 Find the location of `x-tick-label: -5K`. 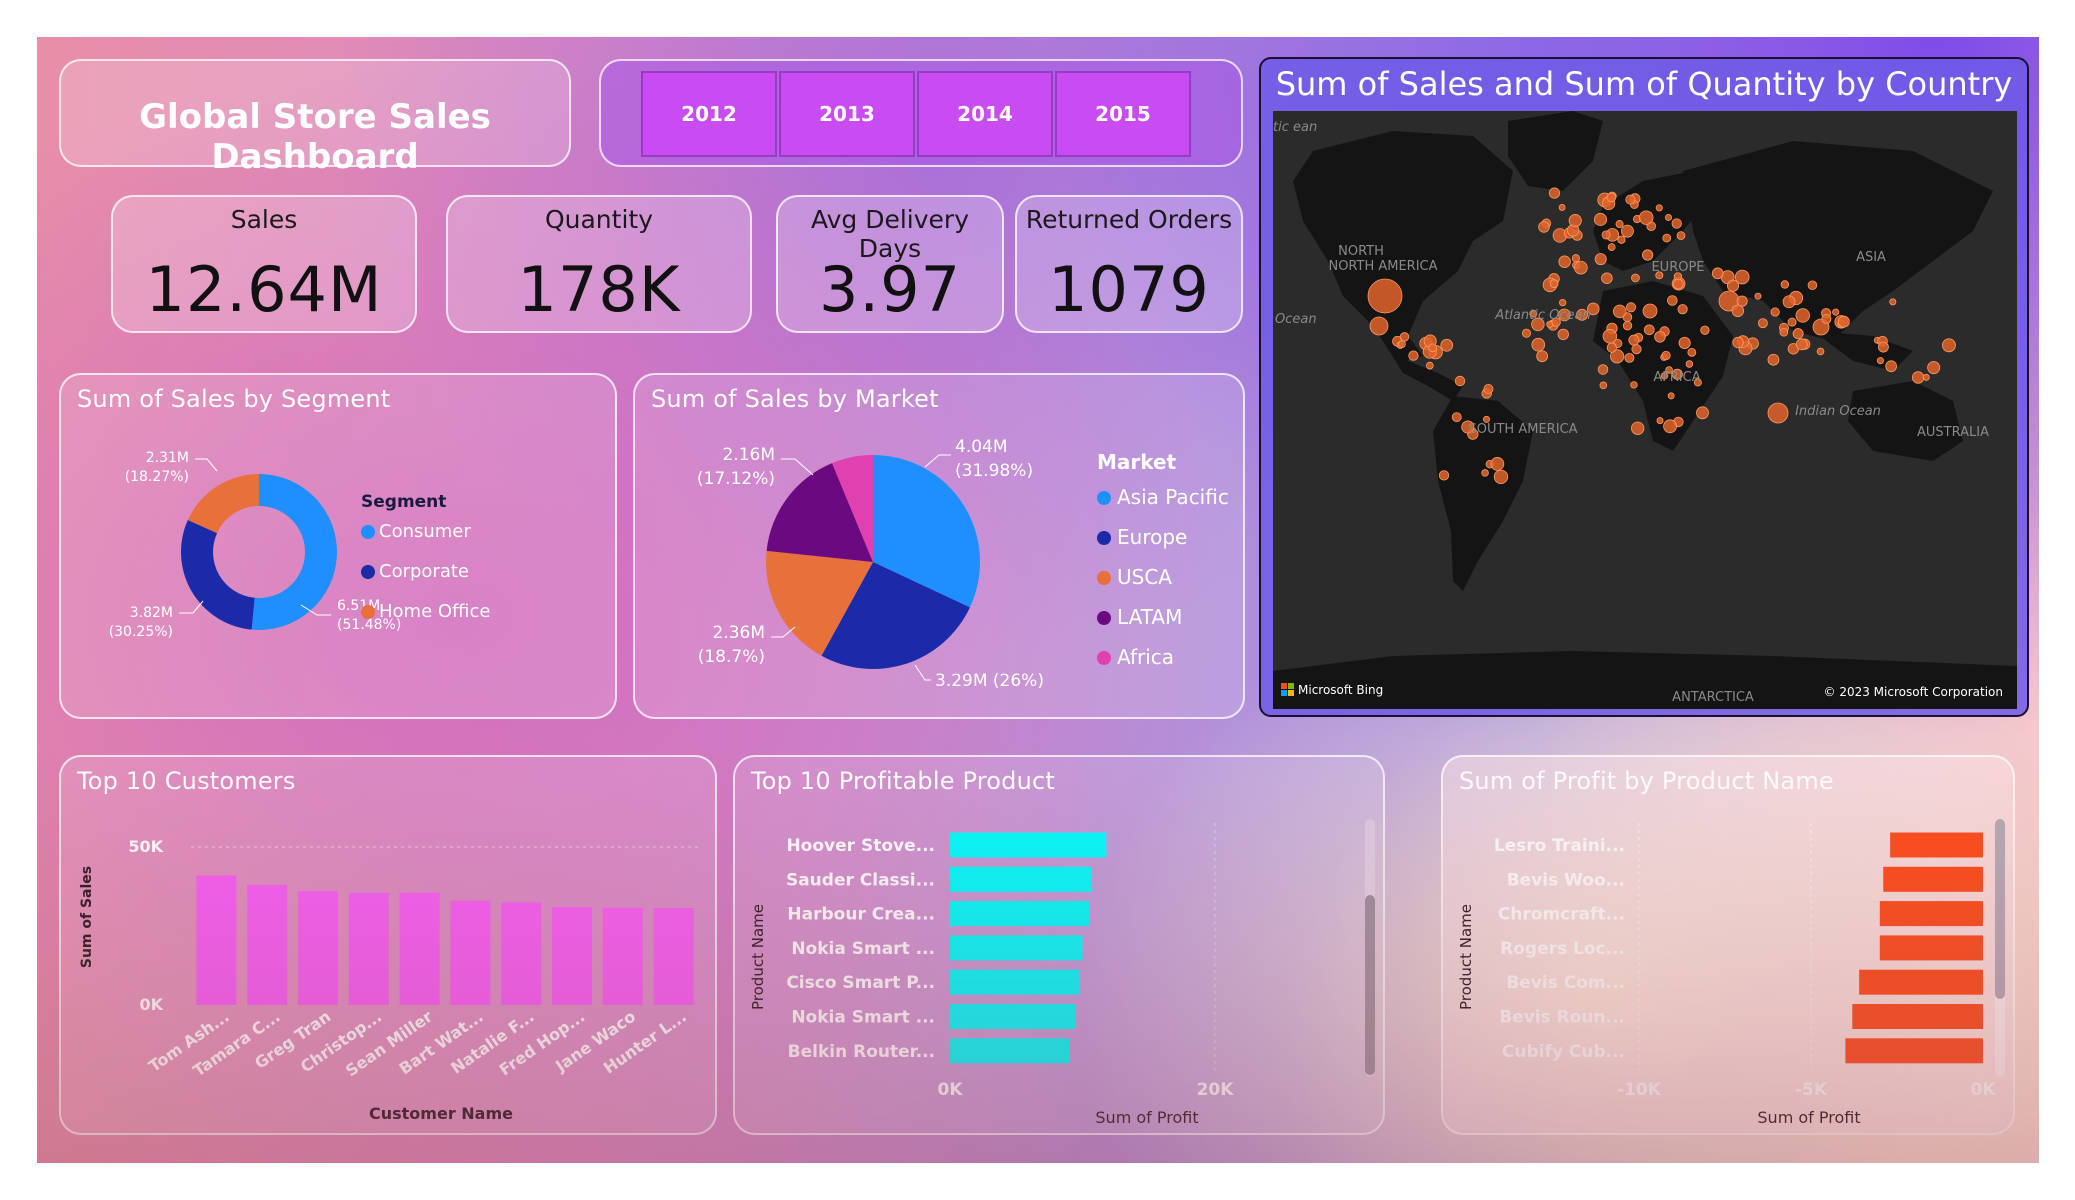

x-tick-label: -5K is located at coordinates (1811, 1090).